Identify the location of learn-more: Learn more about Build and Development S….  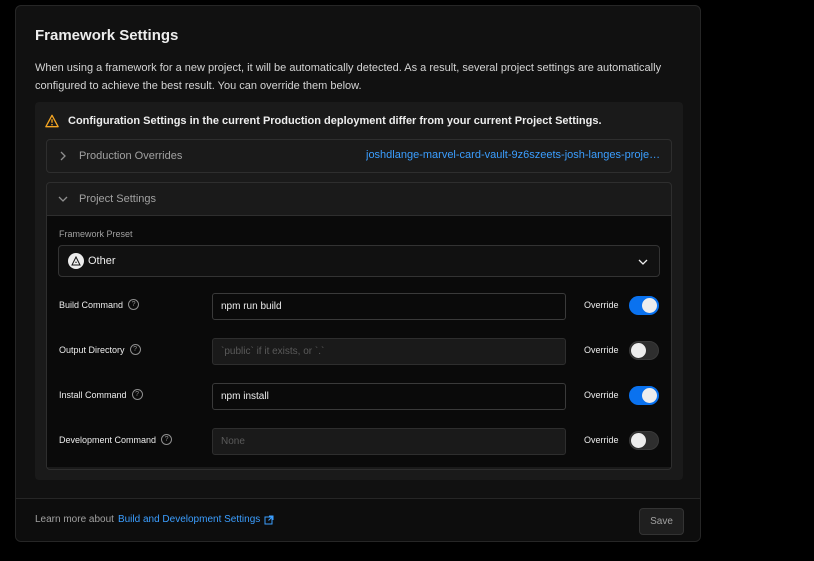
(154, 519).